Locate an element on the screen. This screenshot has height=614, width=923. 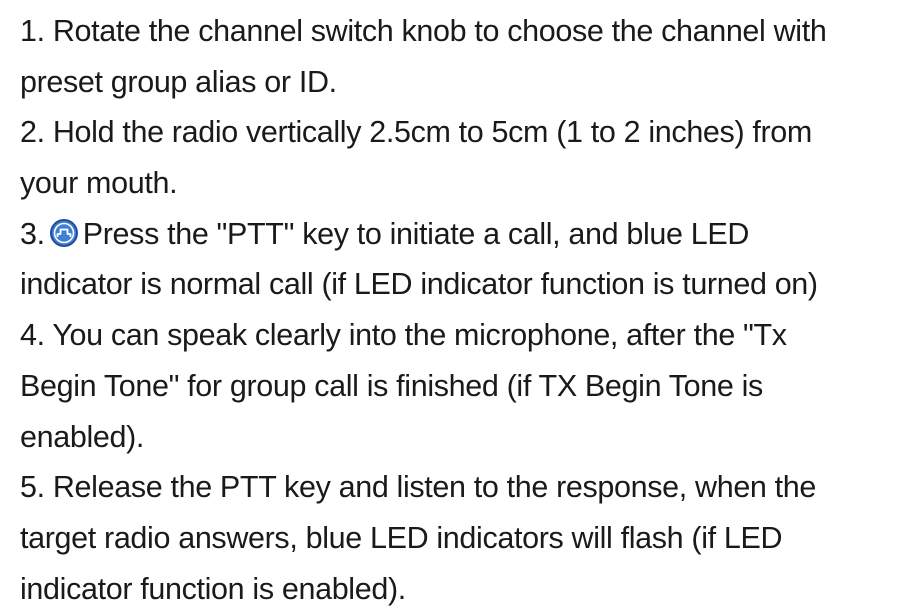
step-2-line-2: your mouth. is located at coordinates (470, 183).